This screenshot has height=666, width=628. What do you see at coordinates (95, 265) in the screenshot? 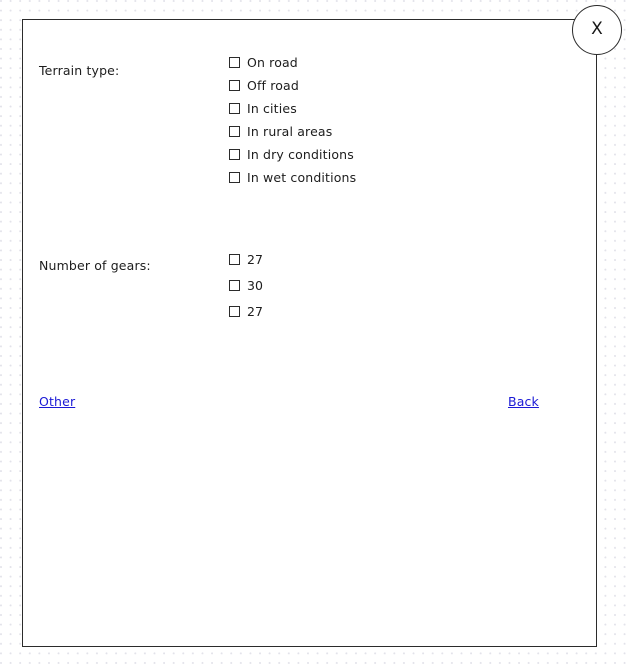
I see `number-of-gears-label: Number of gears:` at bounding box center [95, 265].